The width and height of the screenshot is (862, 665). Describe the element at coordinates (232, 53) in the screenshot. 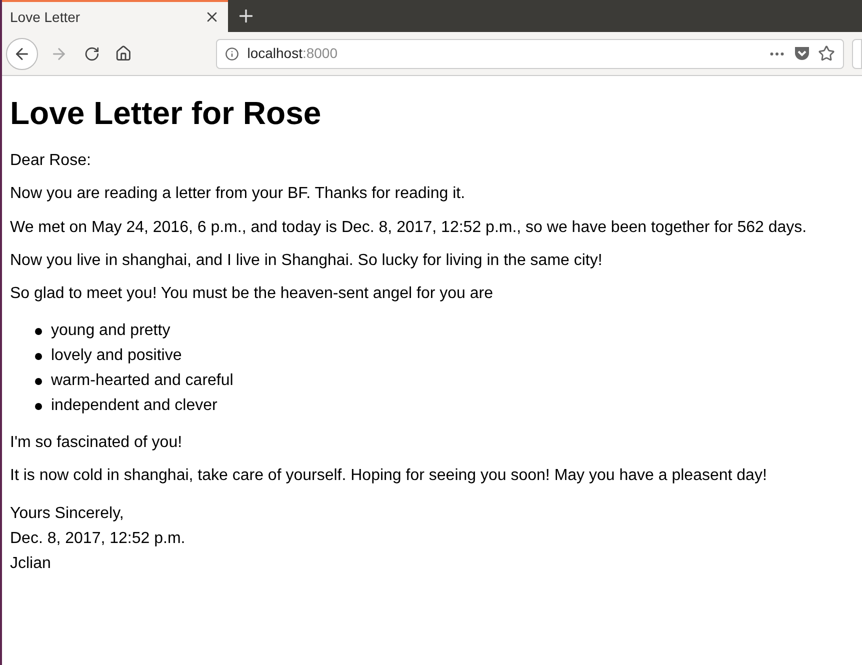

I see `info-icon` at that location.